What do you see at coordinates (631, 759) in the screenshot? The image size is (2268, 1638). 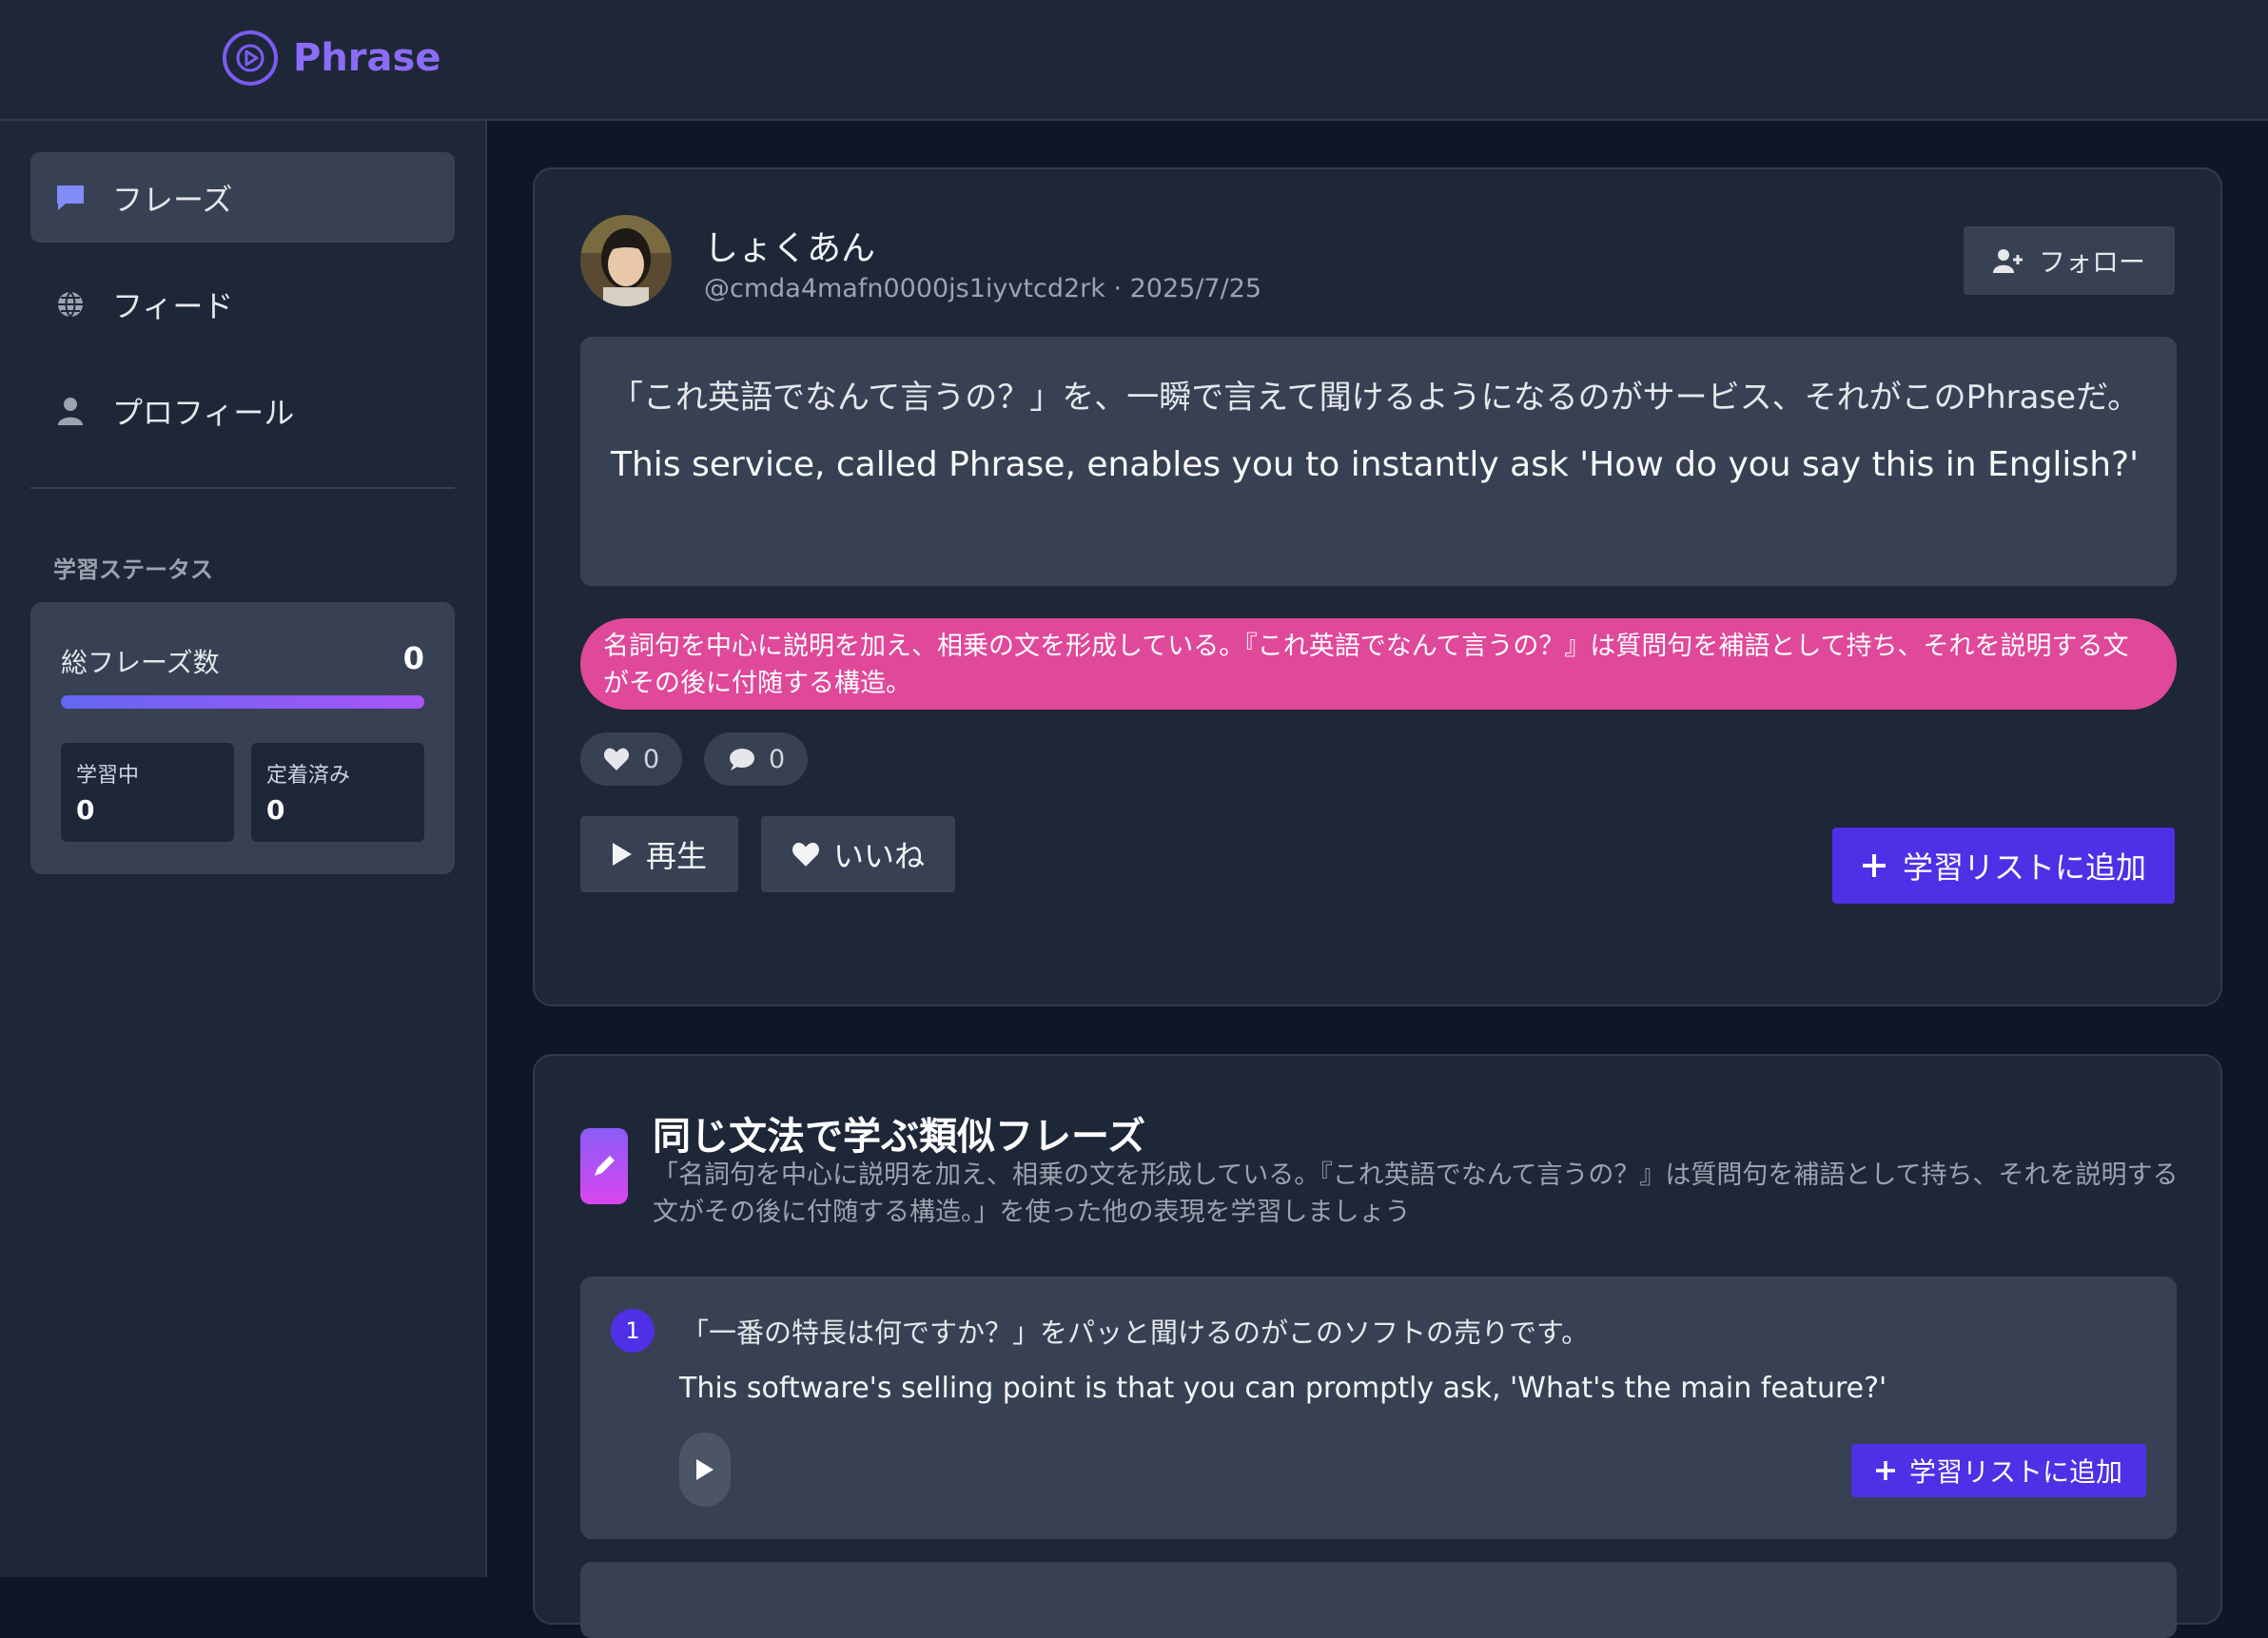 I see `like-count: 0` at bounding box center [631, 759].